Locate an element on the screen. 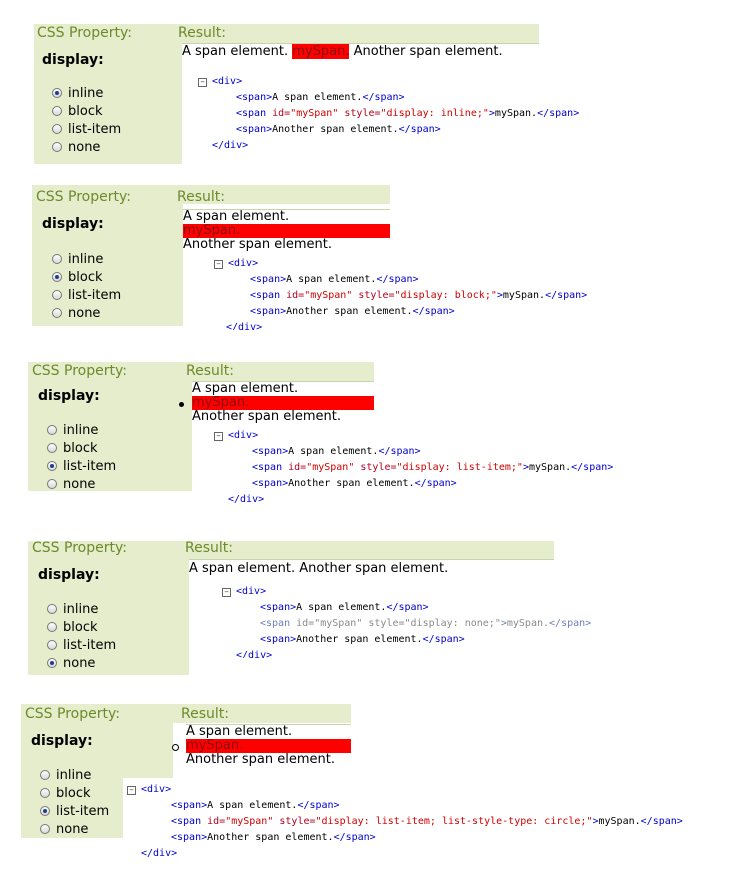 The width and height of the screenshot is (756, 885). css-property-label: CSS Property: is located at coordinates (72, 714).